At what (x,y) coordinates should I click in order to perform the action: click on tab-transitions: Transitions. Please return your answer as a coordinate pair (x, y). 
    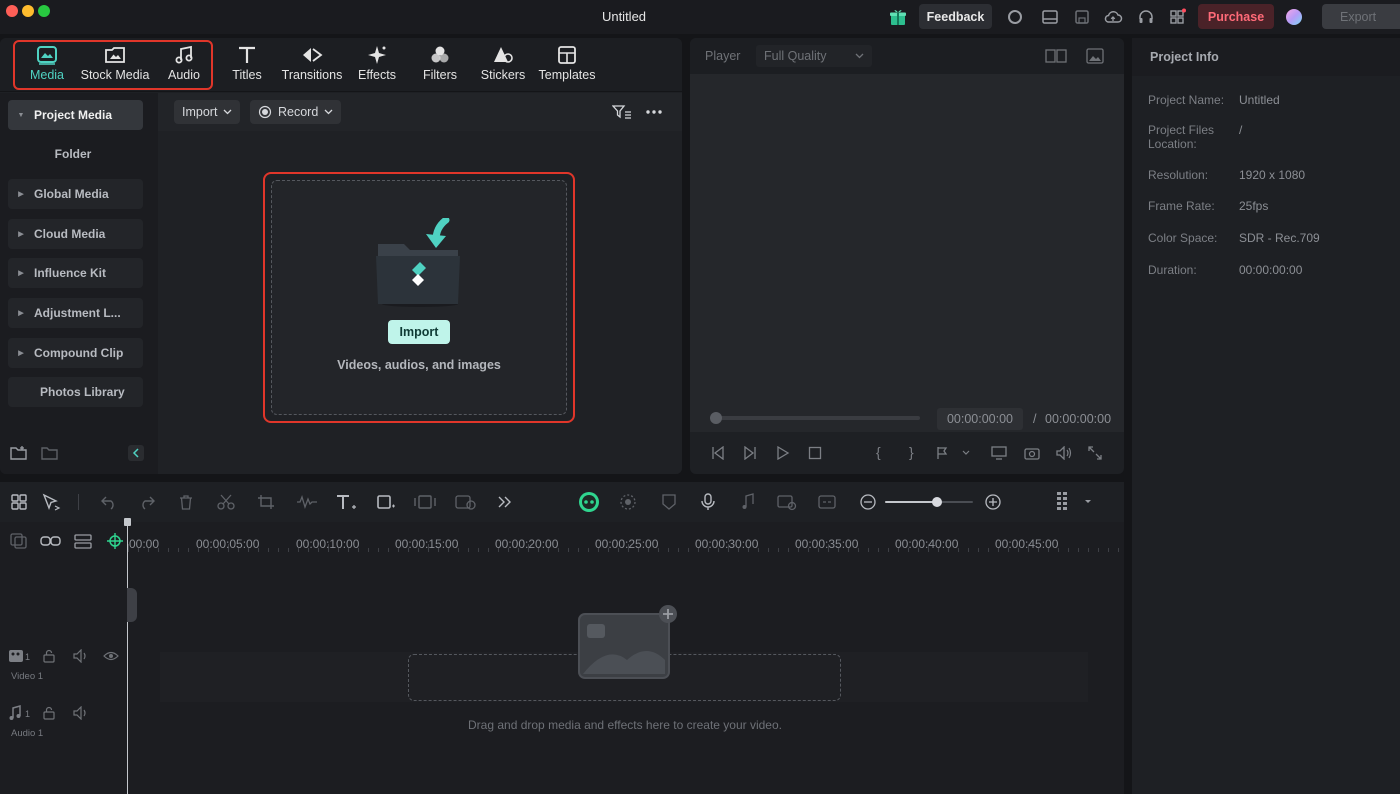
    Looking at the image, I should click on (312, 65).